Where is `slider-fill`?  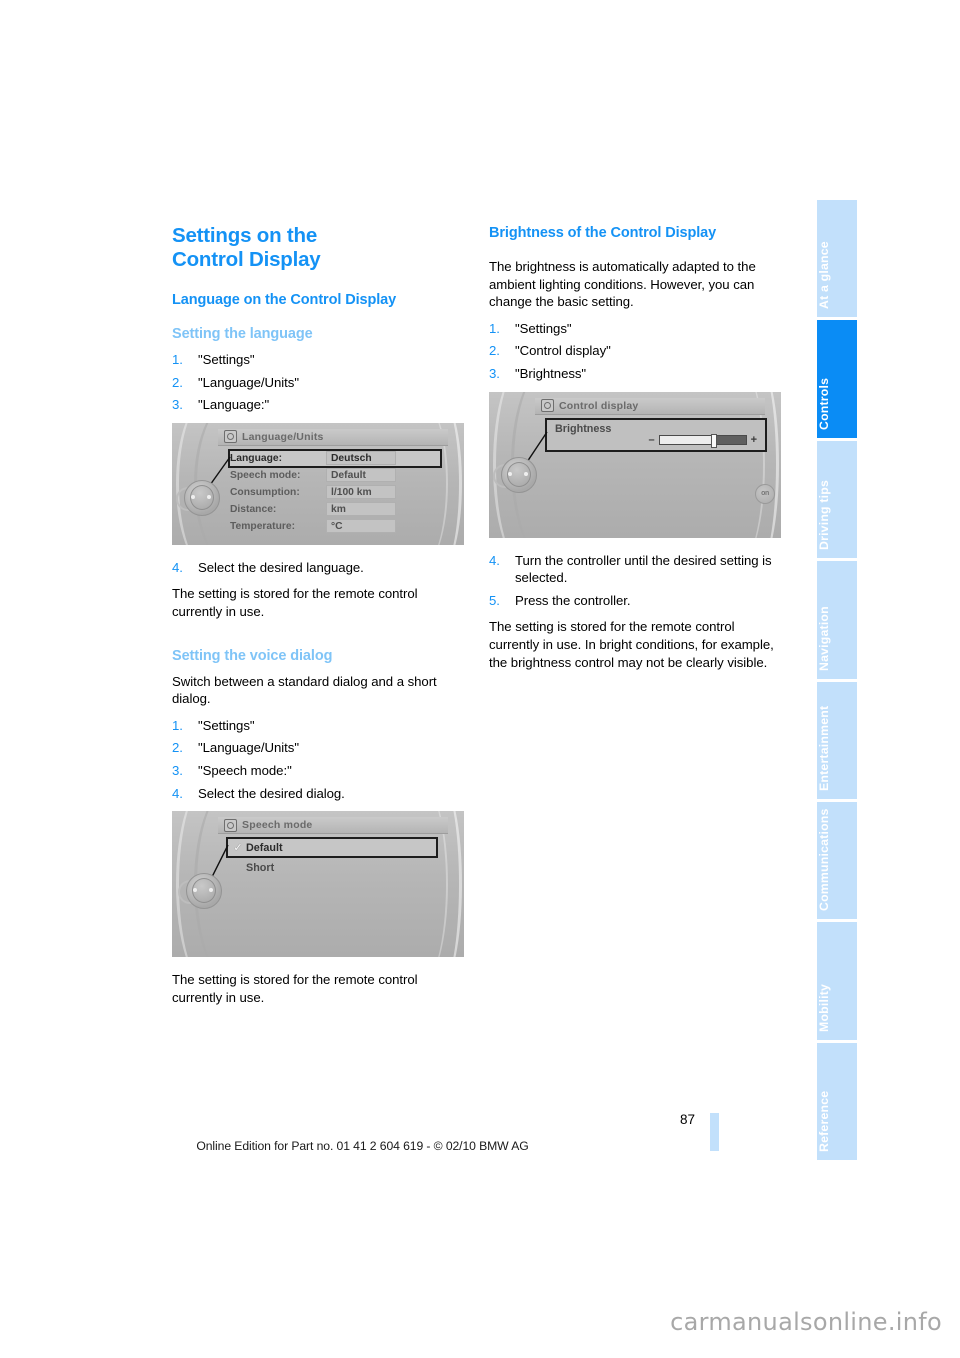 slider-fill is located at coordinates (686, 440).